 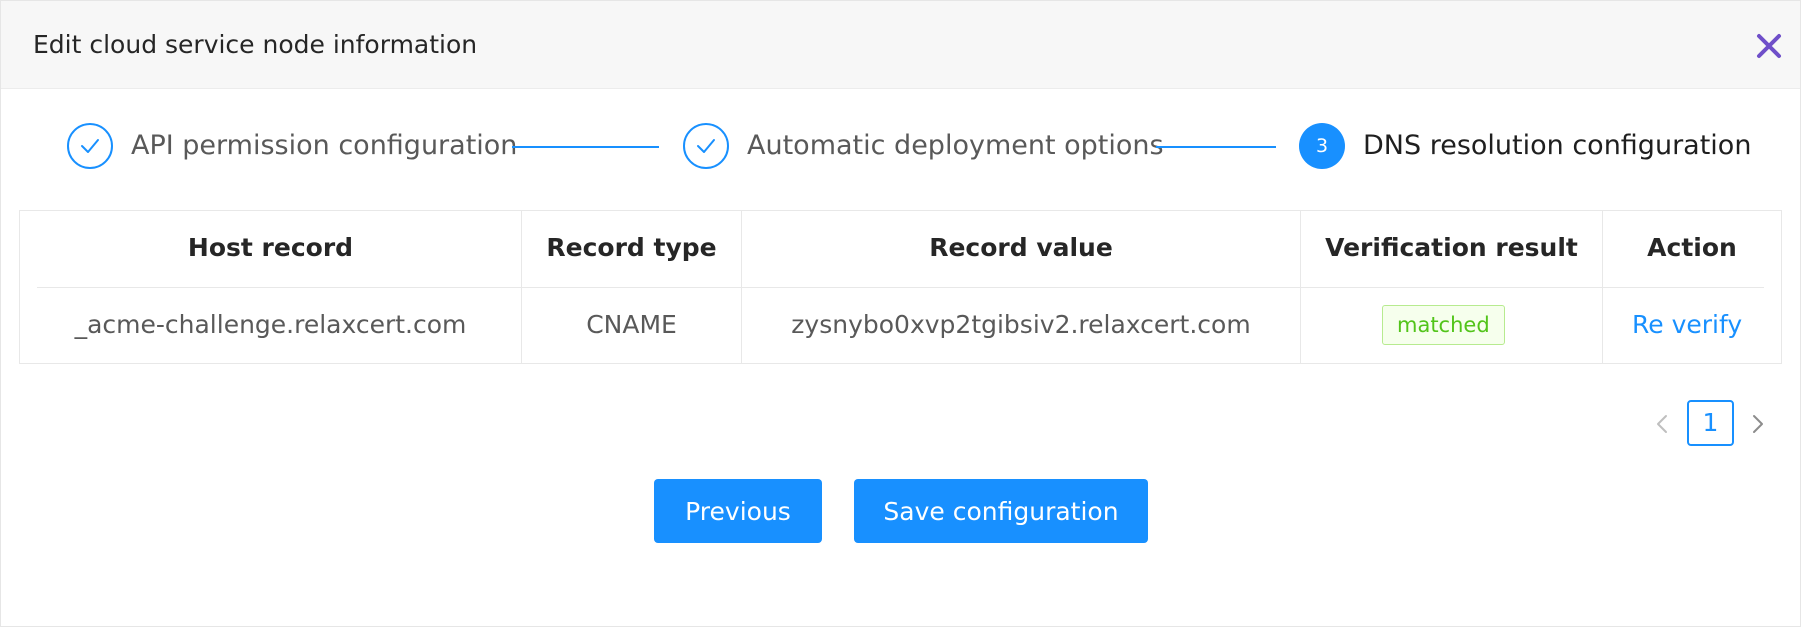 What do you see at coordinates (324, 145) in the screenshot?
I see `step-1-label: API permission configuration` at bounding box center [324, 145].